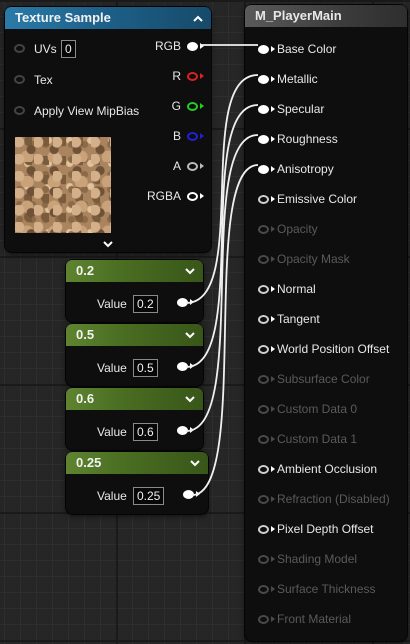  Describe the element at coordinates (134, 419) in the screenshot. I see `constant-node-2: 0.6 Value 0.6` at that location.